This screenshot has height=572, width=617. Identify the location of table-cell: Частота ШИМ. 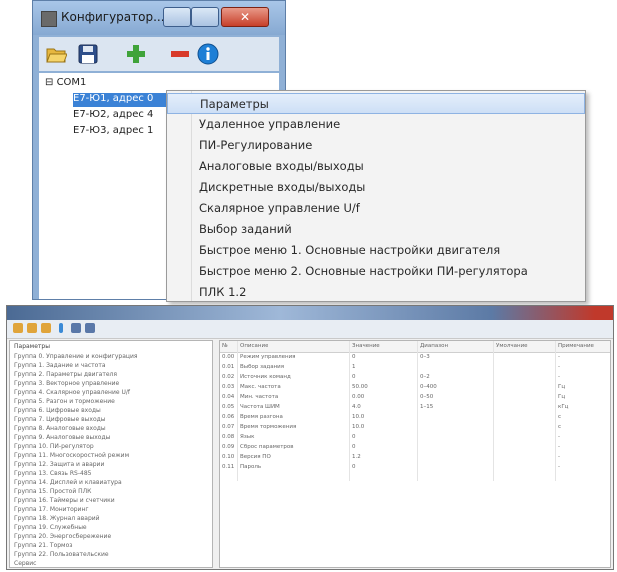
(294, 408).